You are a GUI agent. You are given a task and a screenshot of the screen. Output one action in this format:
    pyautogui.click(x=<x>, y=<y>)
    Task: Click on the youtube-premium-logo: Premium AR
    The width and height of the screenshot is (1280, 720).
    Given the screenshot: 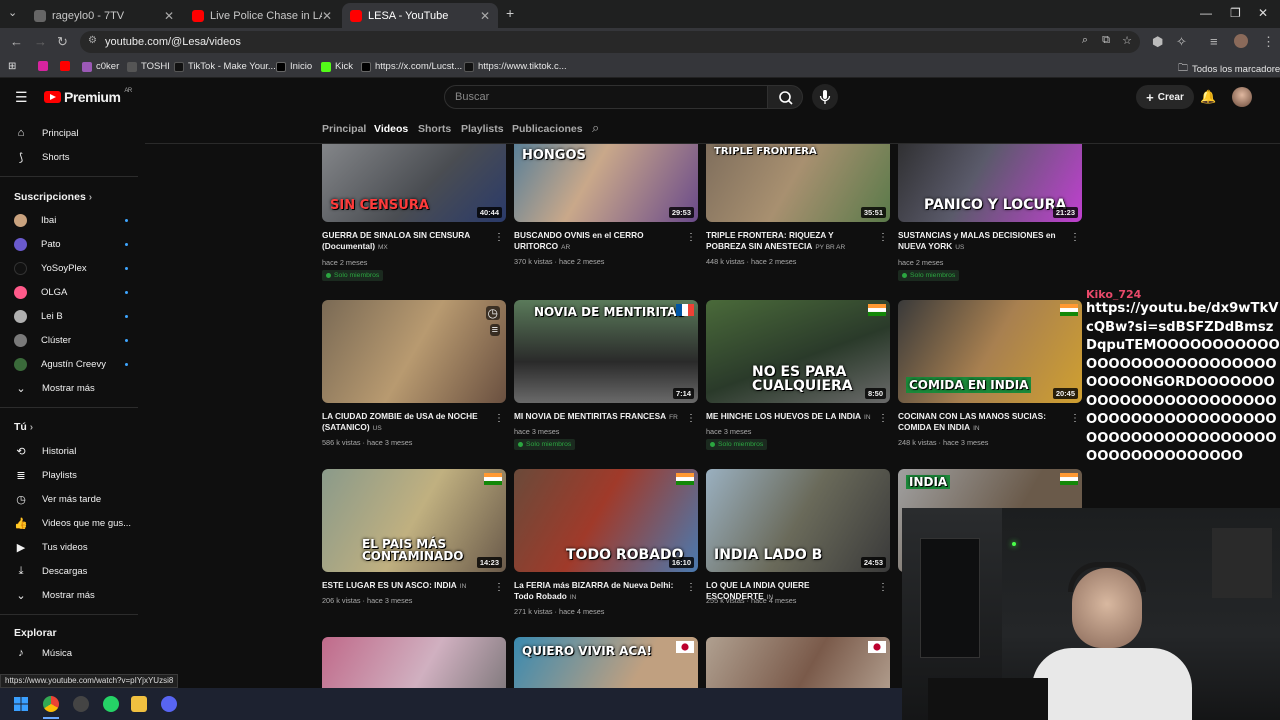 What is the action you would take?
    pyautogui.click(x=88, y=96)
    